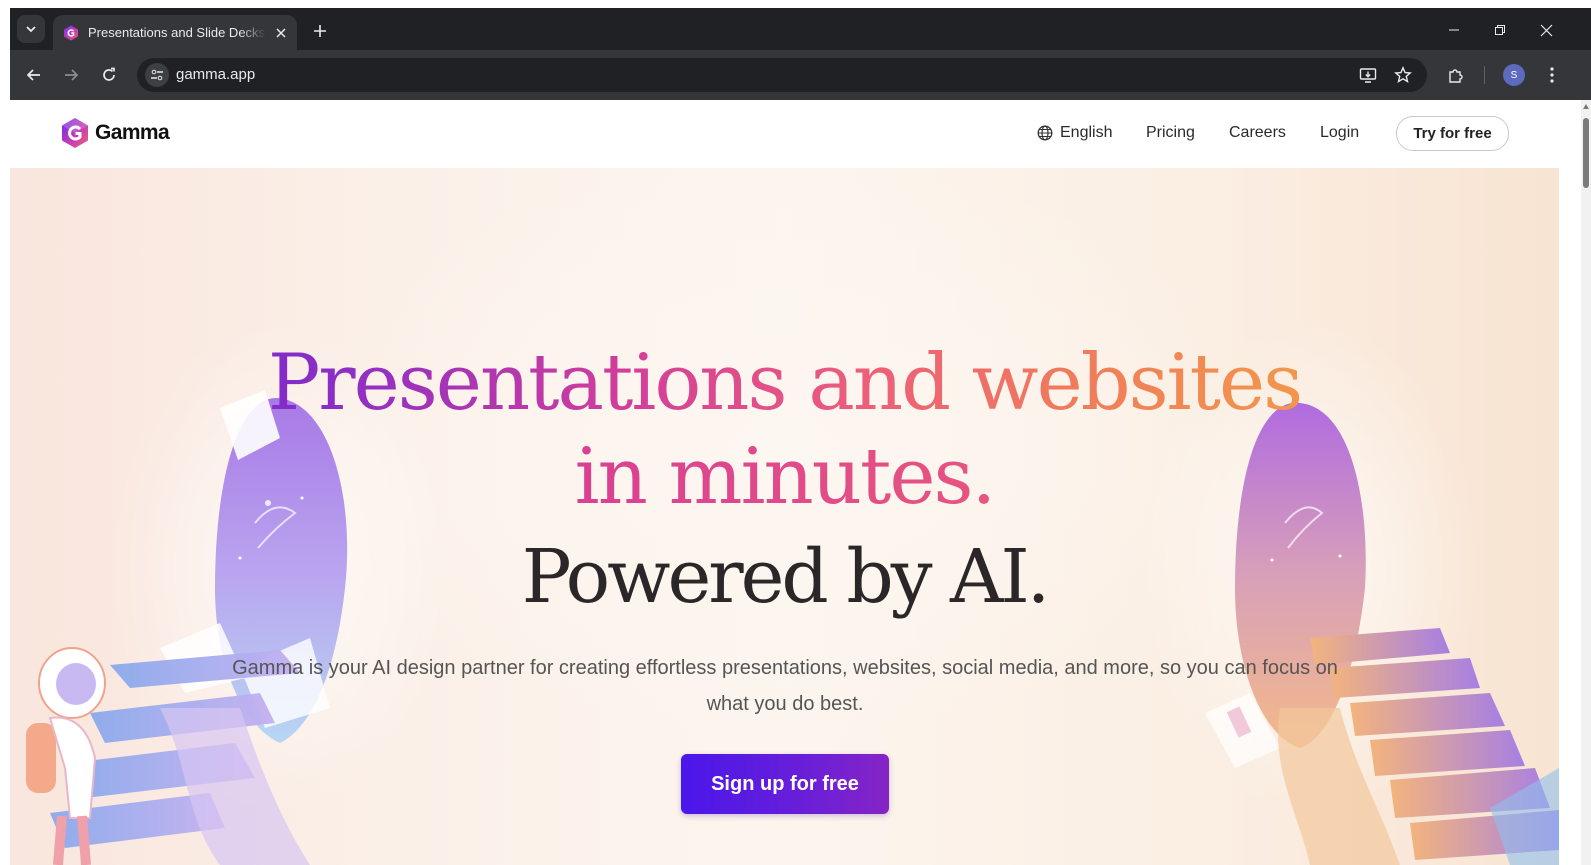  Describe the element at coordinates (784, 383) in the screenshot. I see `headline-line-1: Presentations and websites` at that location.